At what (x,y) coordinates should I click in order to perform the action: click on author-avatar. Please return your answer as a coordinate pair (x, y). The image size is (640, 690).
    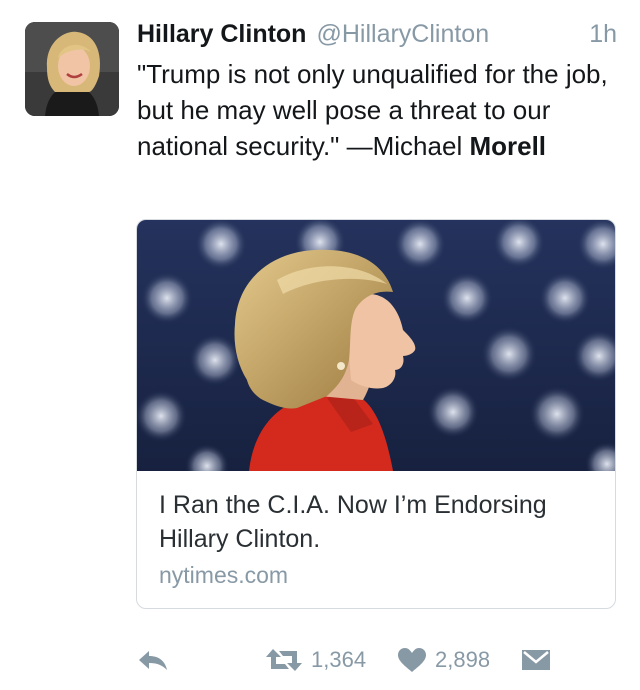
    Looking at the image, I should click on (72, 69).